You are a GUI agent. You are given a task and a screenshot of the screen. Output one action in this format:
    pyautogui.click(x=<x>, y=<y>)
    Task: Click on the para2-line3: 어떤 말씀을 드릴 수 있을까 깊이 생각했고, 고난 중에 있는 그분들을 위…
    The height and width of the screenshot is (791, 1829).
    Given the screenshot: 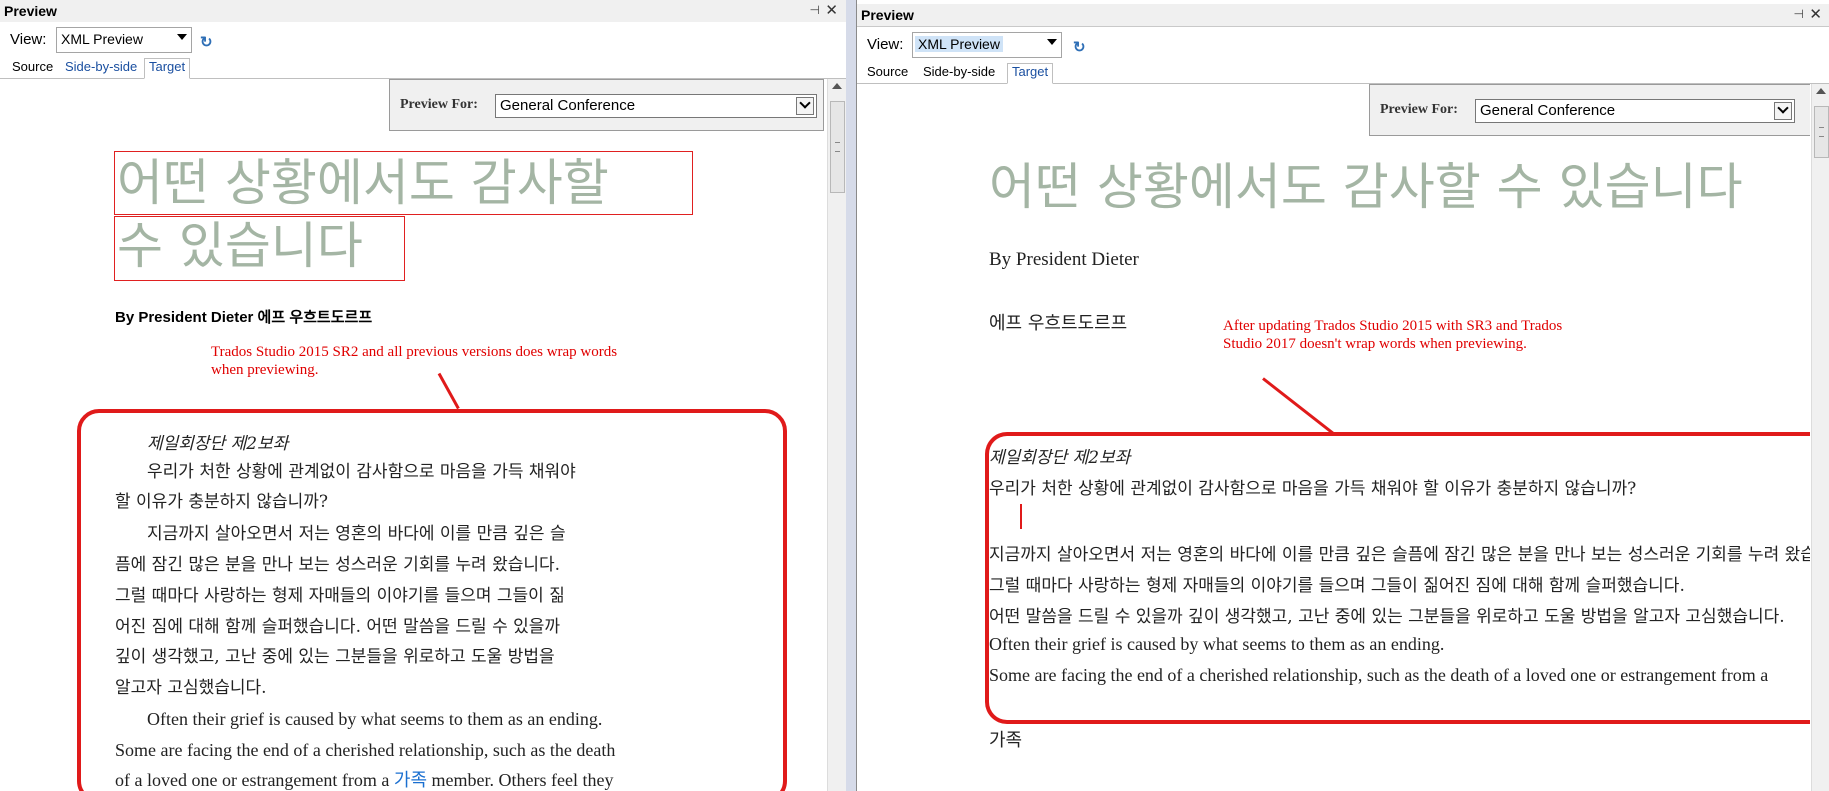 What is the action you would take?
    pyautogui.click(x=1387, y=617)
    